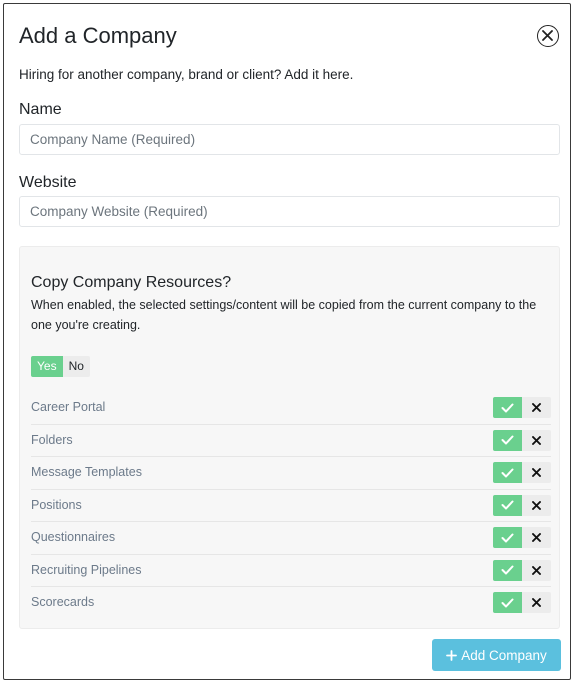  What do you see at coordinates (291, 538) in the screenshot?
I see `resource-row: Questionnaires` at bounding box center [291, 538].